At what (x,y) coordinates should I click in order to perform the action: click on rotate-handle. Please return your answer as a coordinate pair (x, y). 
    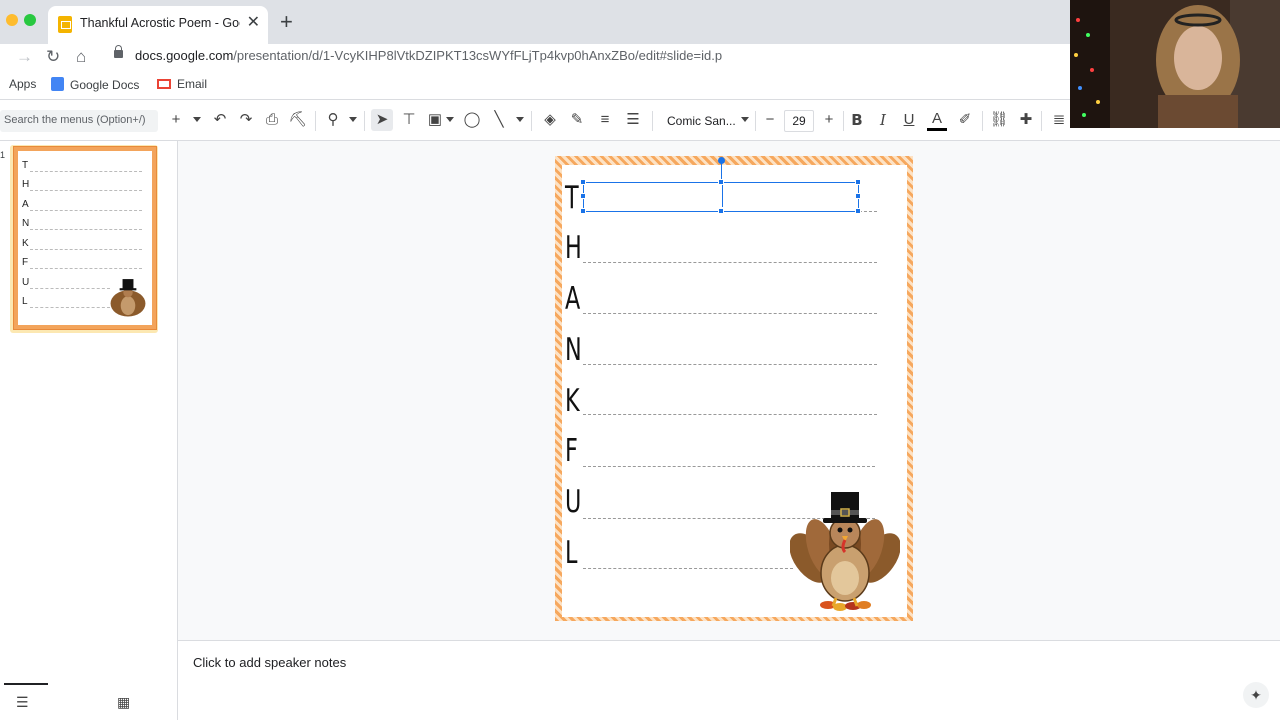
    Looking at the image, I should click on (721, 160).